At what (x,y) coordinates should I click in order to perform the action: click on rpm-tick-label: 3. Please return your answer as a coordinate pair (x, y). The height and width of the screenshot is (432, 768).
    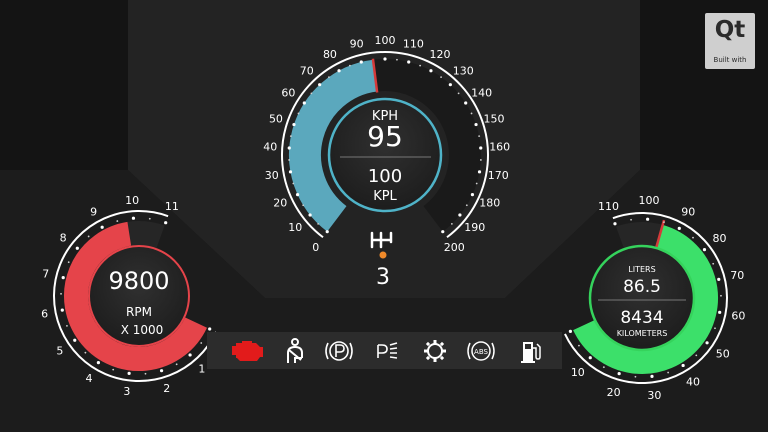
    Looking at the image, I should click on (126, 391).